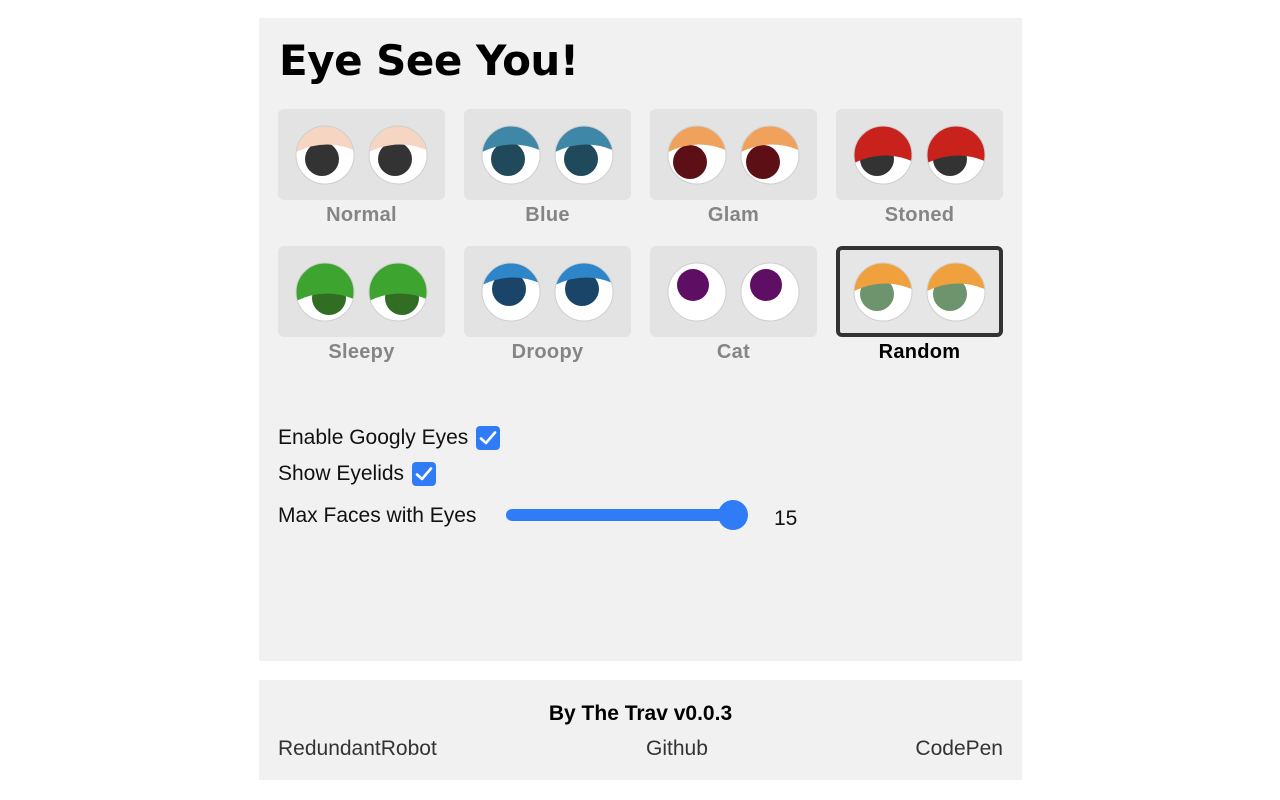 The width and height of the screenshot is (1280, 800). I want to click on googly-eyes-checkbox, so click(488, 438).